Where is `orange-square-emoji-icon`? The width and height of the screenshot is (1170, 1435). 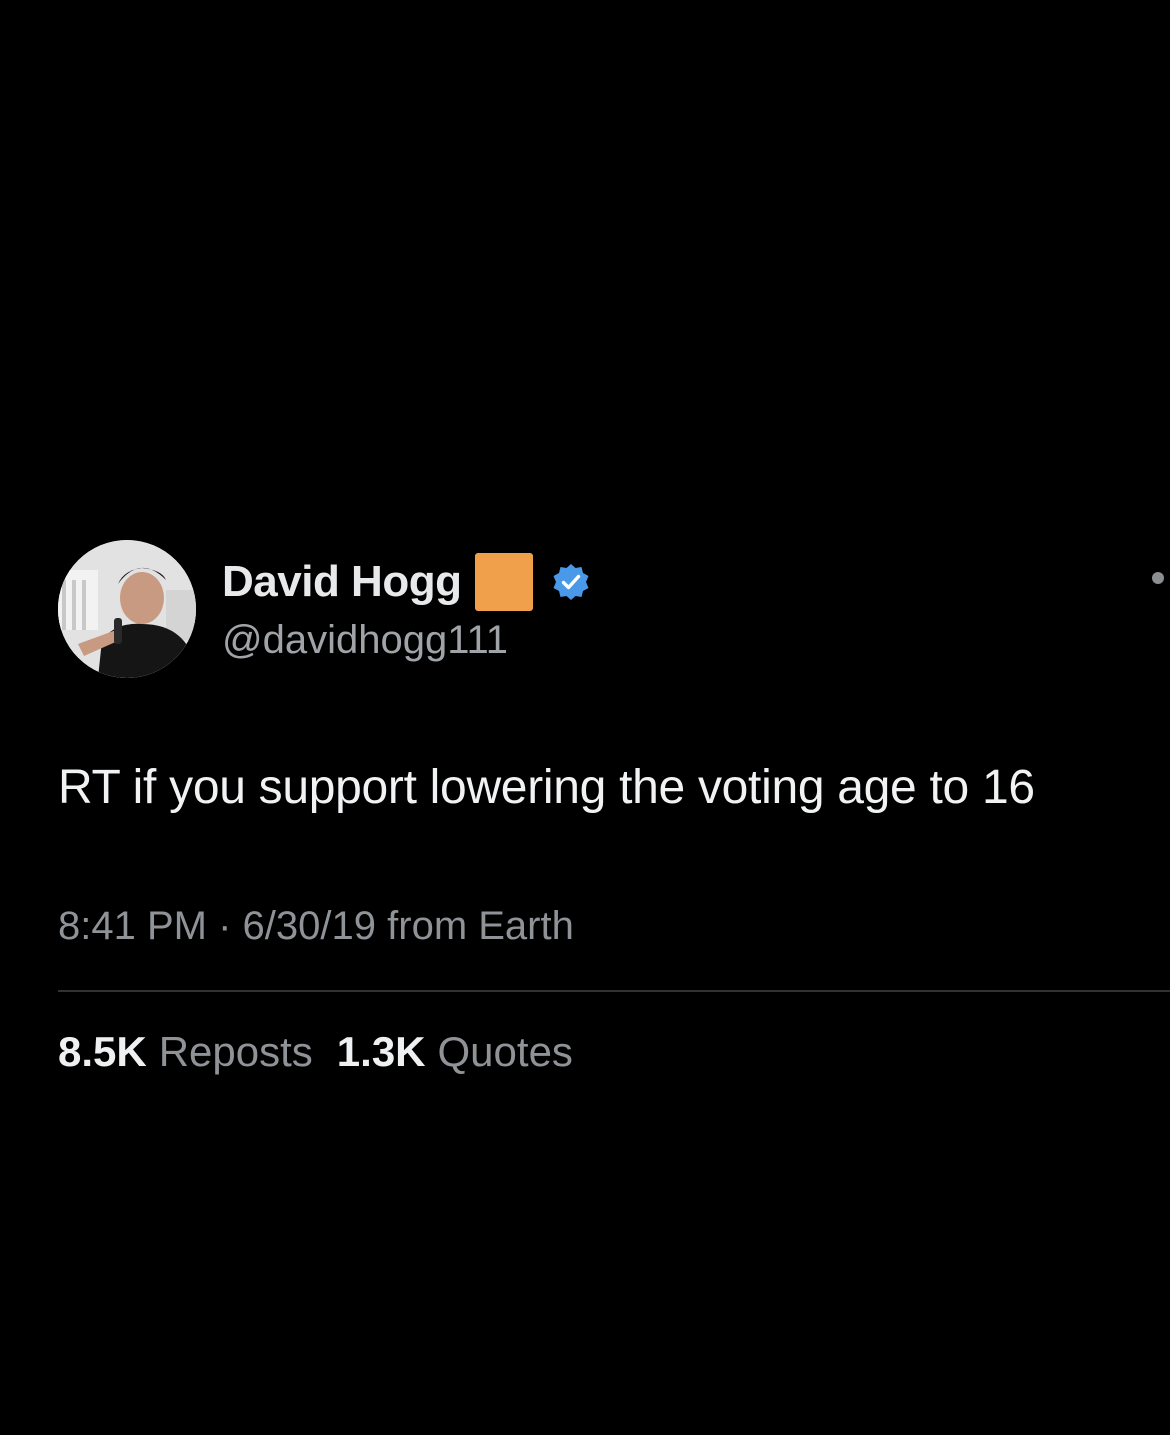 orange-square-emoji-icon is located at coordinates (504, 582).